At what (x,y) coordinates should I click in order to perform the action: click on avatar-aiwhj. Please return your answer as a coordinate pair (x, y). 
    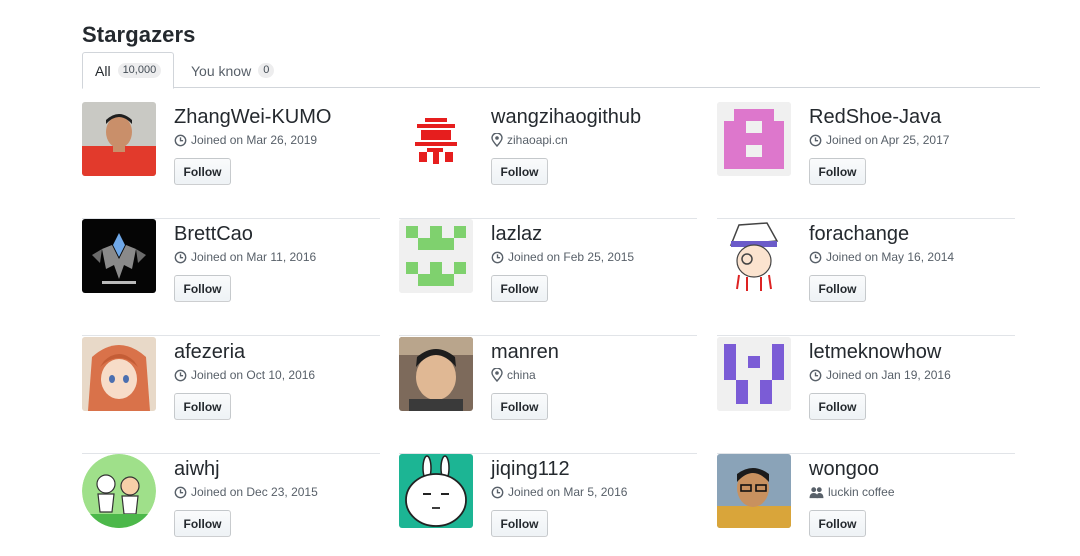
    Looking at the image, I should click on (119, 491).